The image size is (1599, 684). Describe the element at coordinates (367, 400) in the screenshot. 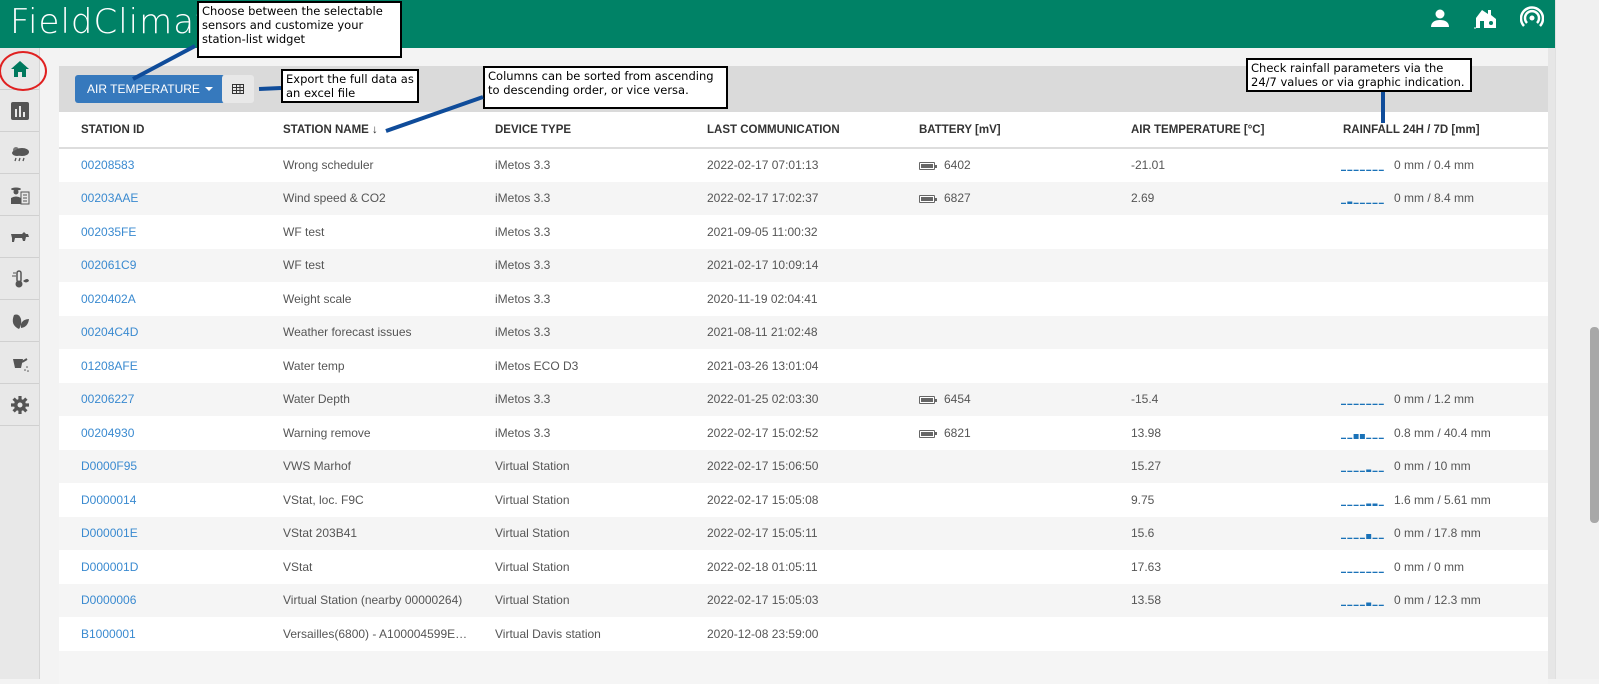

I see `cell-station-name: Water Depth` at that location.